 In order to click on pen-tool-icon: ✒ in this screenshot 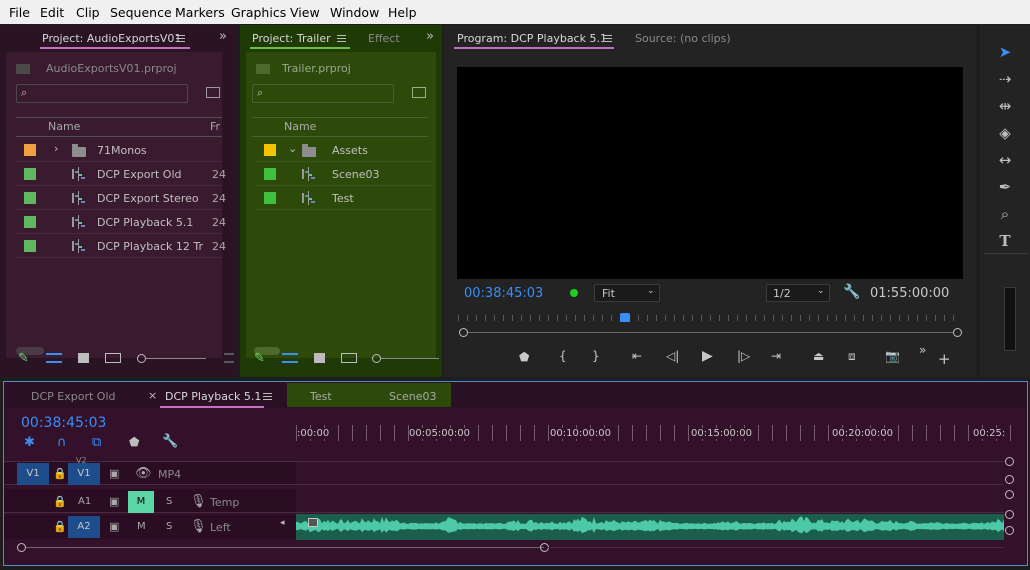, I will do `click(1005, 187)`.